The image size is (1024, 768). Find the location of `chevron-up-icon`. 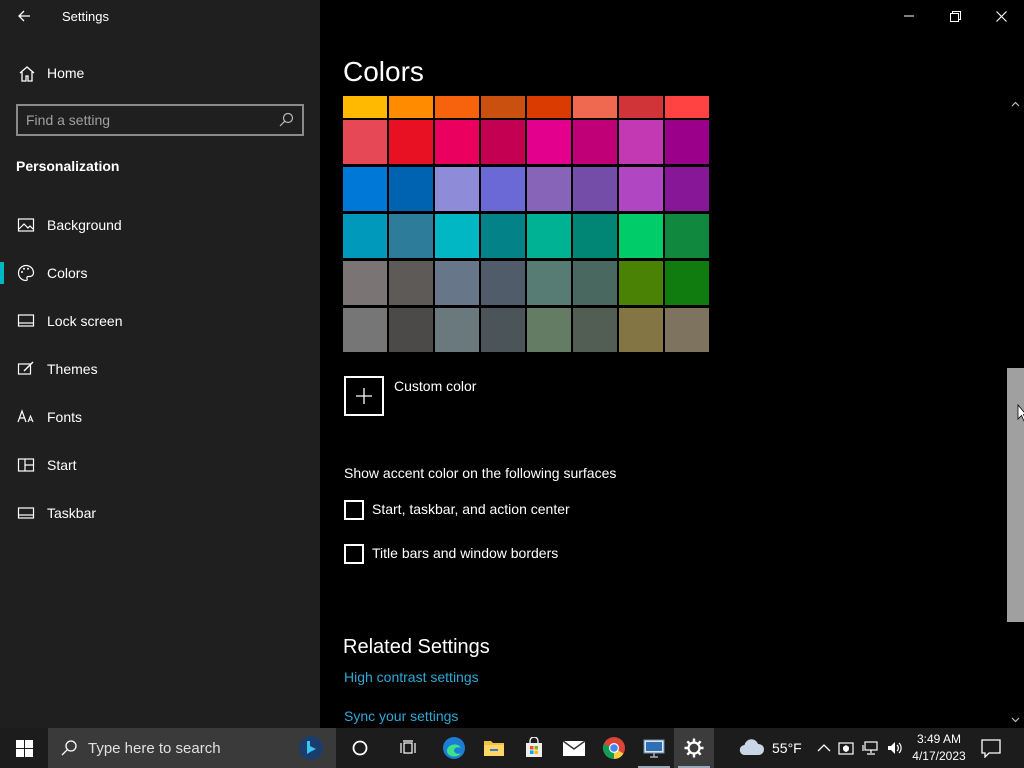

chevron-up-icon is located at coordinates (824, 748).